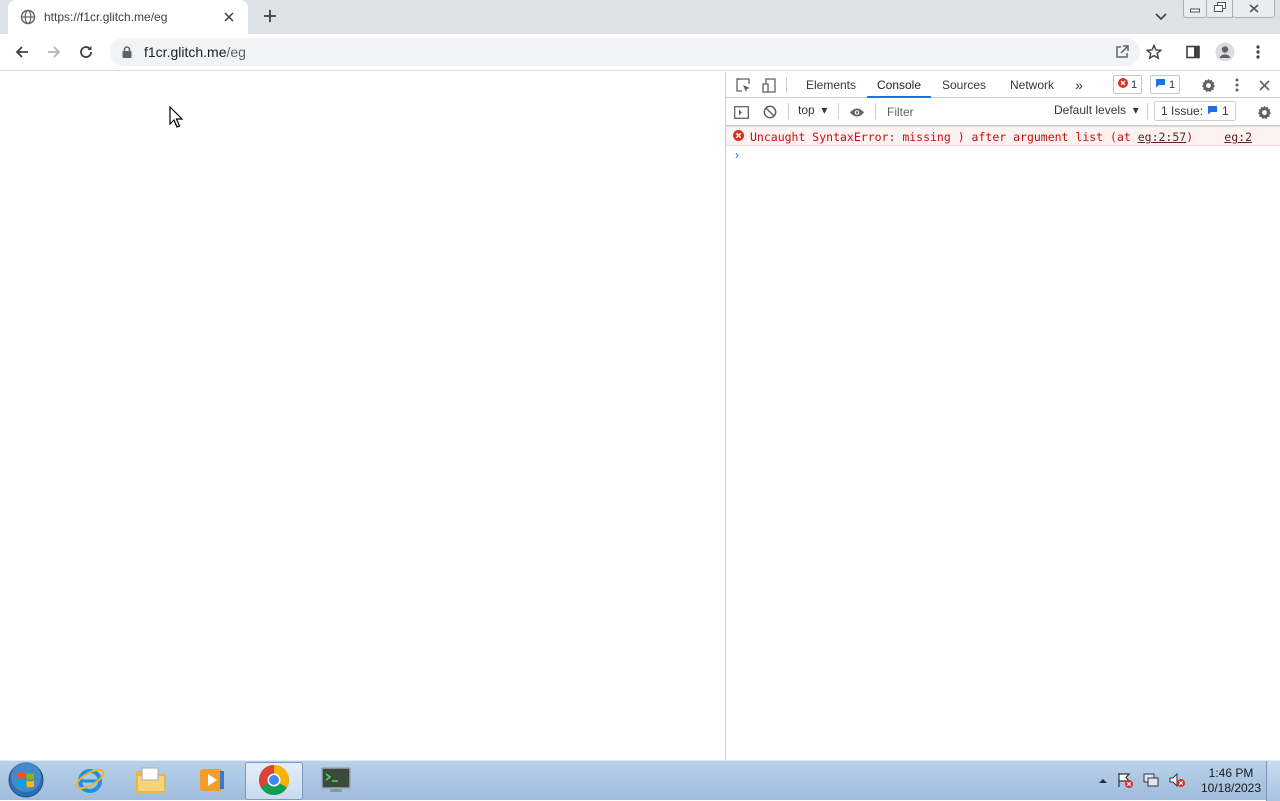 Image resolution: width=1280 pixels, height=801 pixels. What do you see at coordinates (185, 52) in the screenshot?
I see `url-host: f1cr.glitch.me` at bounding box center [185, 52].